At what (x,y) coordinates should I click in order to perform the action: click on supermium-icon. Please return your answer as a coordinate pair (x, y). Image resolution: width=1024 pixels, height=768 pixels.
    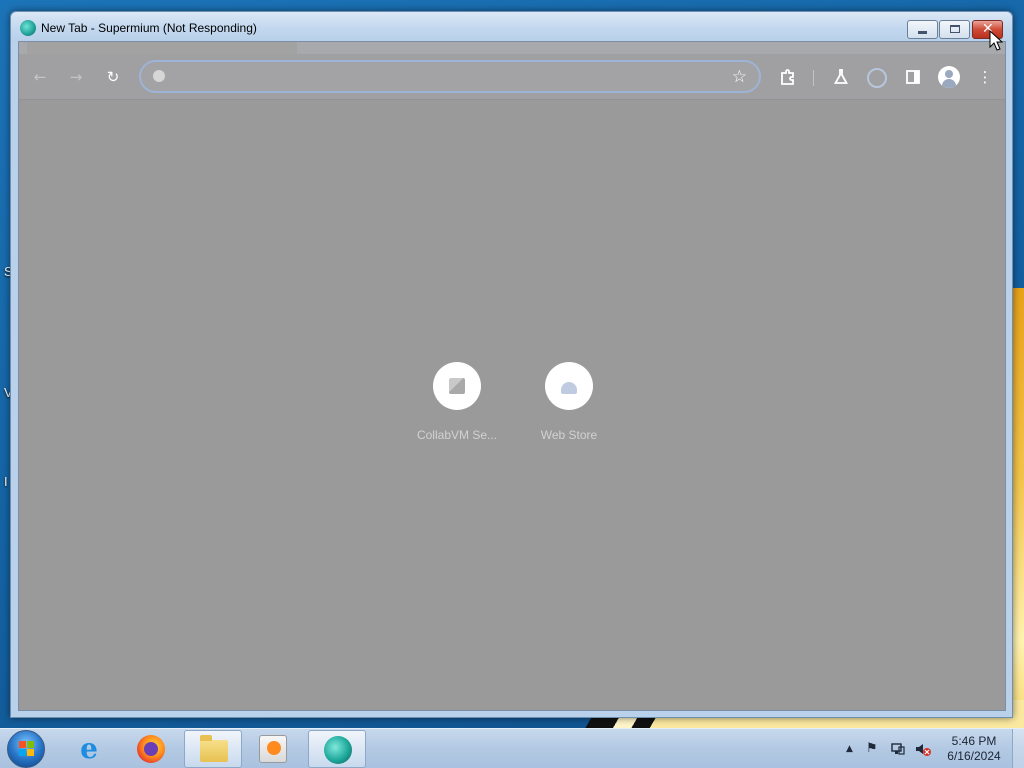
    Looking at the image, I should click on (338, 750).